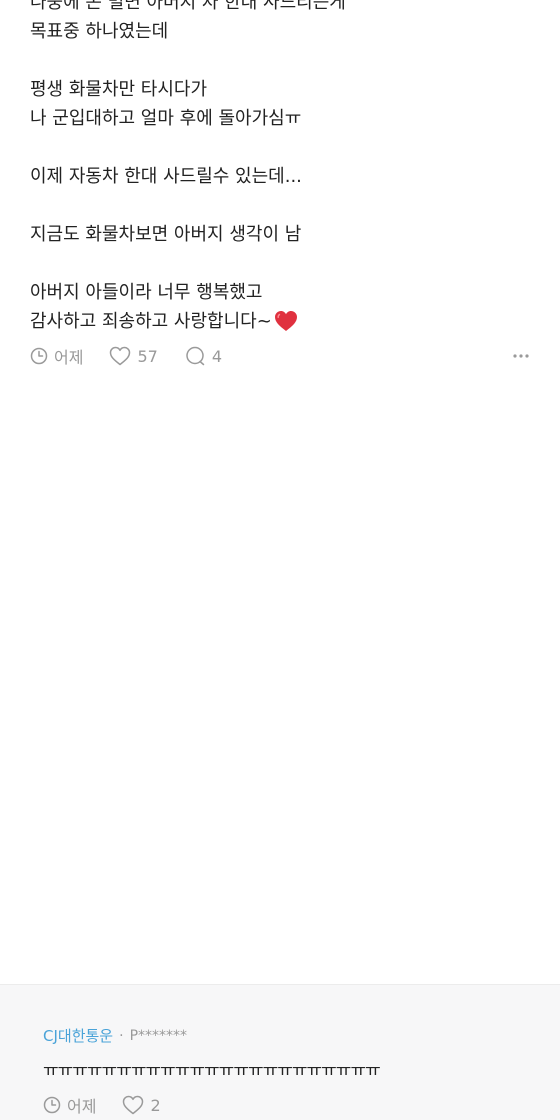 This screenshot has height=1120, width=560. I want to click on post-time-label: 어제, so click(69, 357).